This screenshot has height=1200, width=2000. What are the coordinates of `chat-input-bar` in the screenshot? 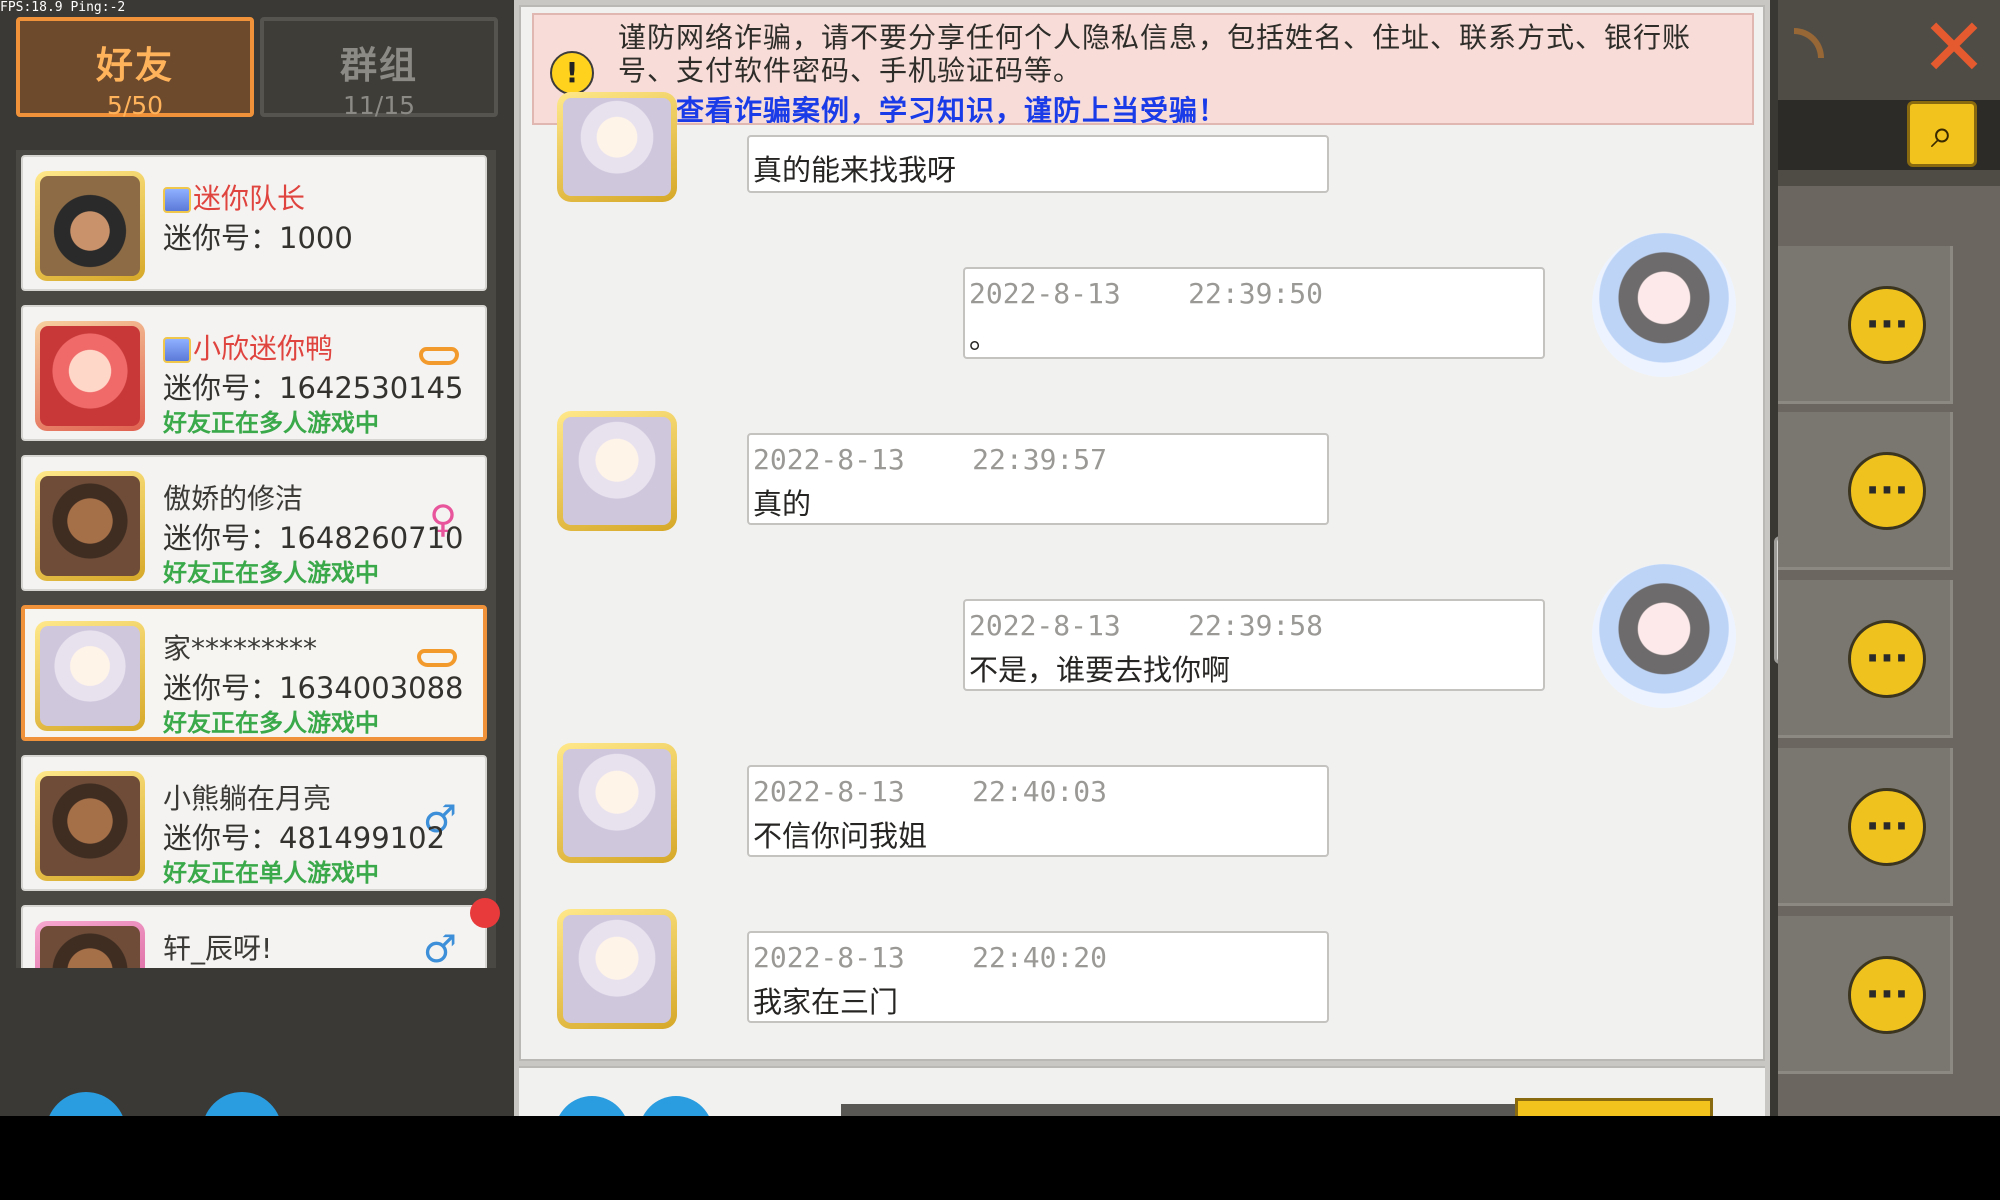 It's located at (1142, 1091).